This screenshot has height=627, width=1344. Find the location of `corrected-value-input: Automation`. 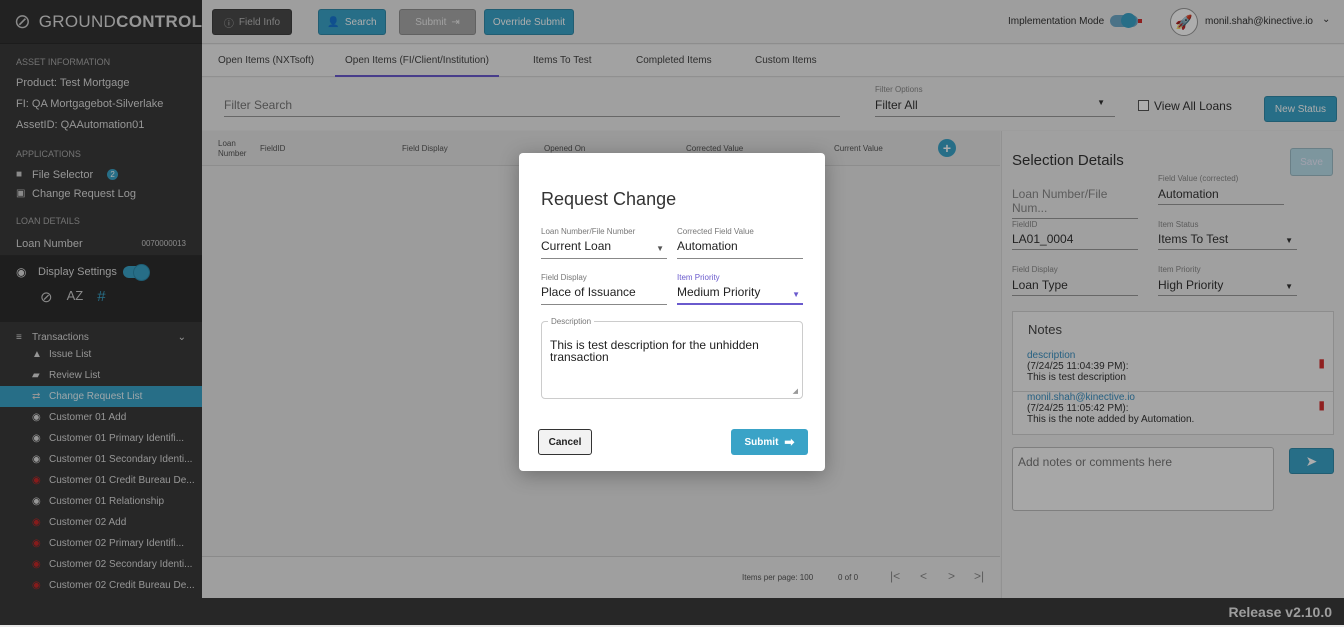

corrected-value-input: Automation is located at coordinates (740, 249).